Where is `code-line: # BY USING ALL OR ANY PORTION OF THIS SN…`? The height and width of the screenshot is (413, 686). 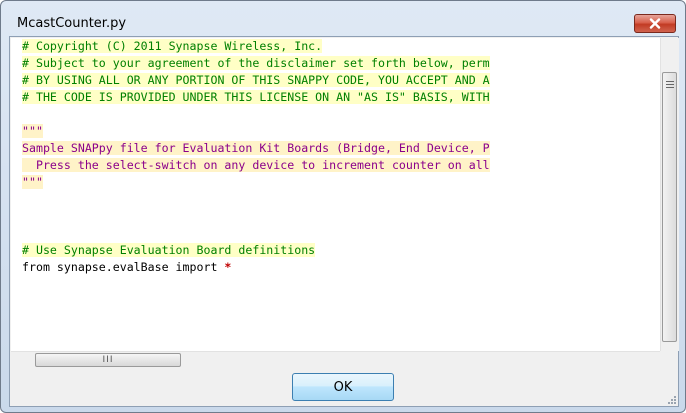 code-line: # BY USING ALL OR ANY PORTION OF THIS SN… is located at coordinates (250, 80).